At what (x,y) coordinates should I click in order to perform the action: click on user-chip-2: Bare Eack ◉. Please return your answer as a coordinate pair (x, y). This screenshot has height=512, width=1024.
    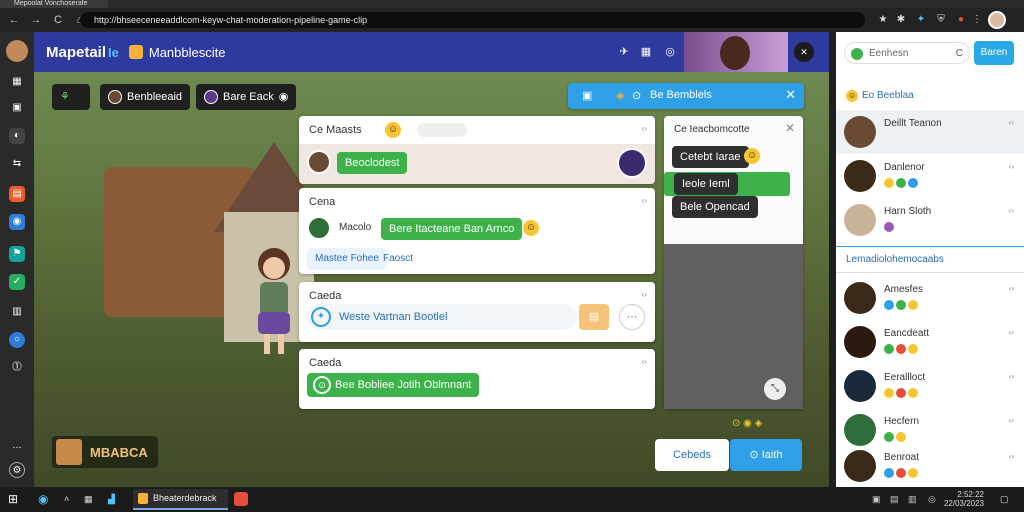
    Looking at the image, I should click on (246, 97).